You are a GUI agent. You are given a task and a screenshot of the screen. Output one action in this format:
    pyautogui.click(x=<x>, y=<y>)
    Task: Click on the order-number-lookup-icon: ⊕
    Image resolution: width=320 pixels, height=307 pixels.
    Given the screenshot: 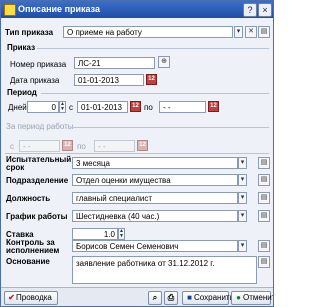 What is the action you would take?
    pyautogui.click(x=164, y=62)
    